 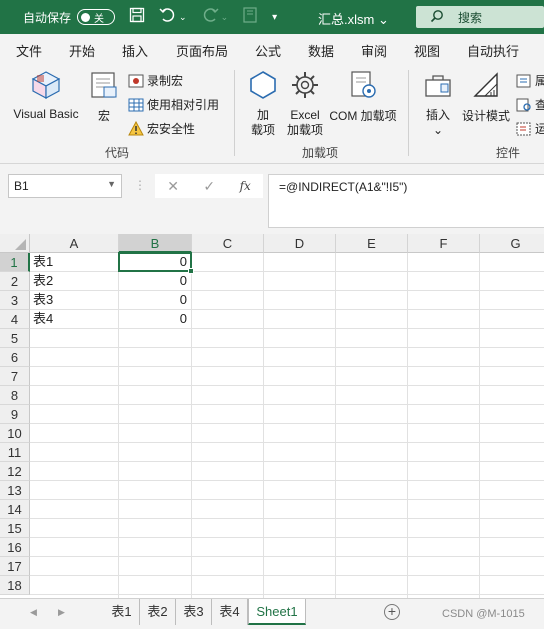 What do you see at coordinates (104, 86) in the screenshot?
I see `macros-icon` at bounding box center [104, 86].